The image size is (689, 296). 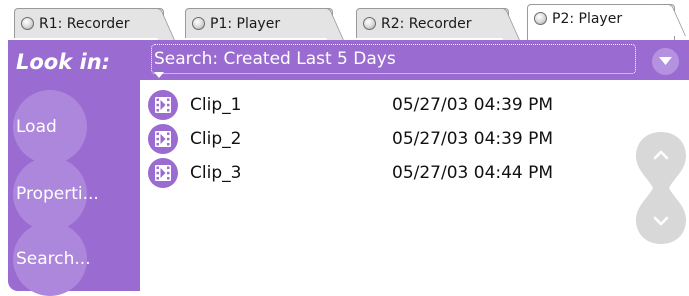 I want to click on tab-r1-recorder: R1: Recorder, so click(x=89, y=23).